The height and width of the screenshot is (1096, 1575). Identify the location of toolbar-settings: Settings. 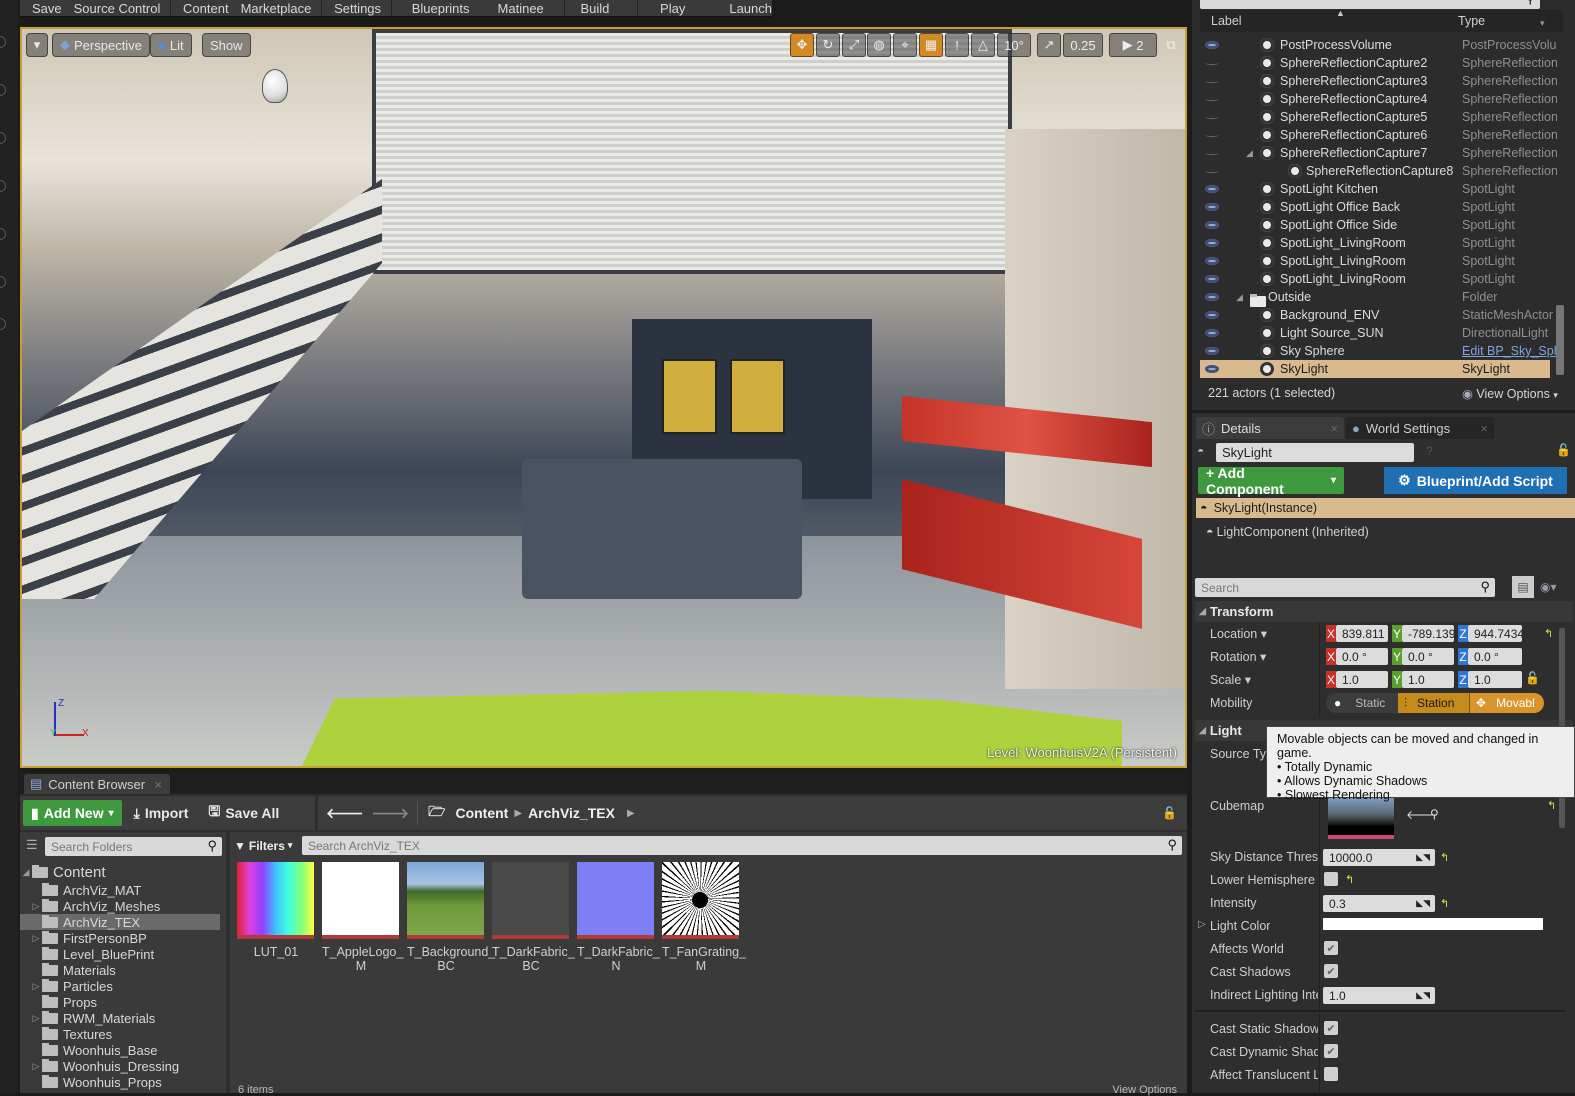
(351, 8).